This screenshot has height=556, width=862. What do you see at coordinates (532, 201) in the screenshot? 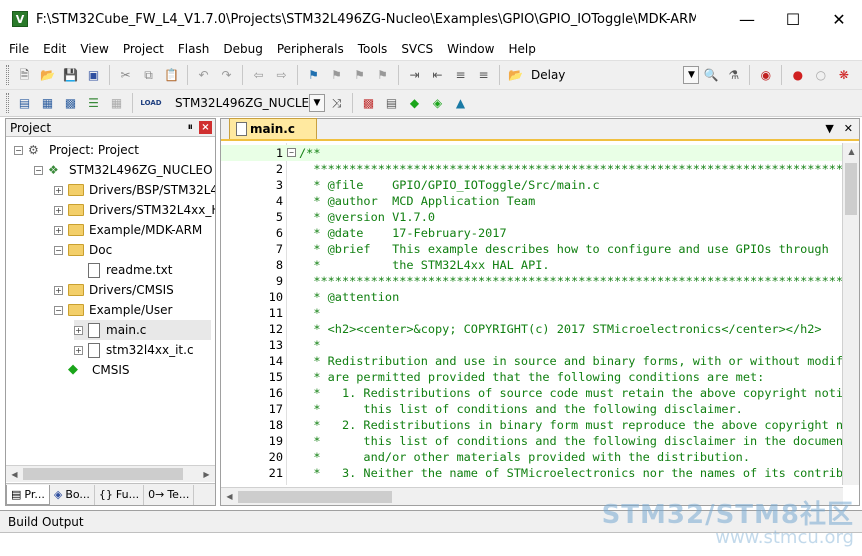
I see `code-line: 4 * @author MCD Application Team` at bounding box center [532, 201].